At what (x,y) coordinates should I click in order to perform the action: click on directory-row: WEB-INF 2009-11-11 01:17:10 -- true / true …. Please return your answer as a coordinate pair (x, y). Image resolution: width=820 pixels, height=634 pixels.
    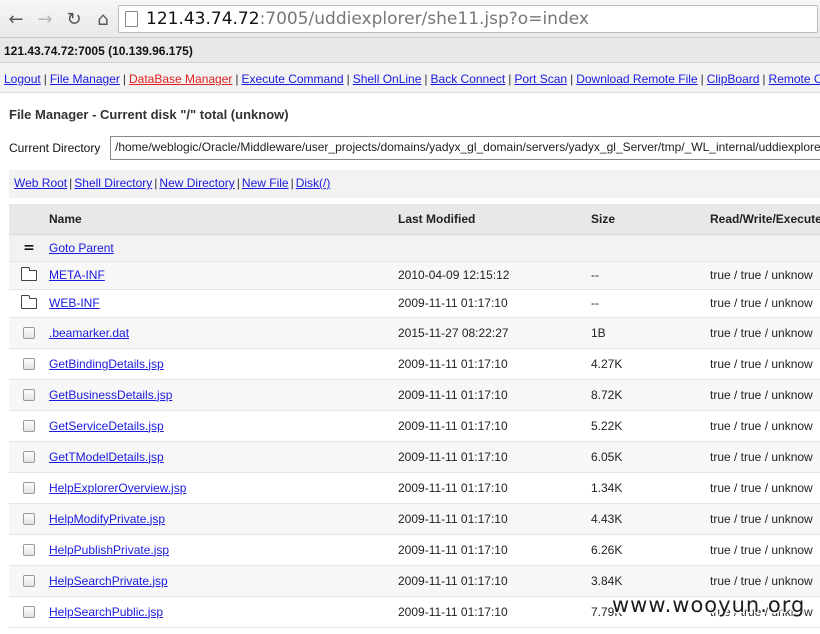
    Looking at the image, I should click on (414, 303).